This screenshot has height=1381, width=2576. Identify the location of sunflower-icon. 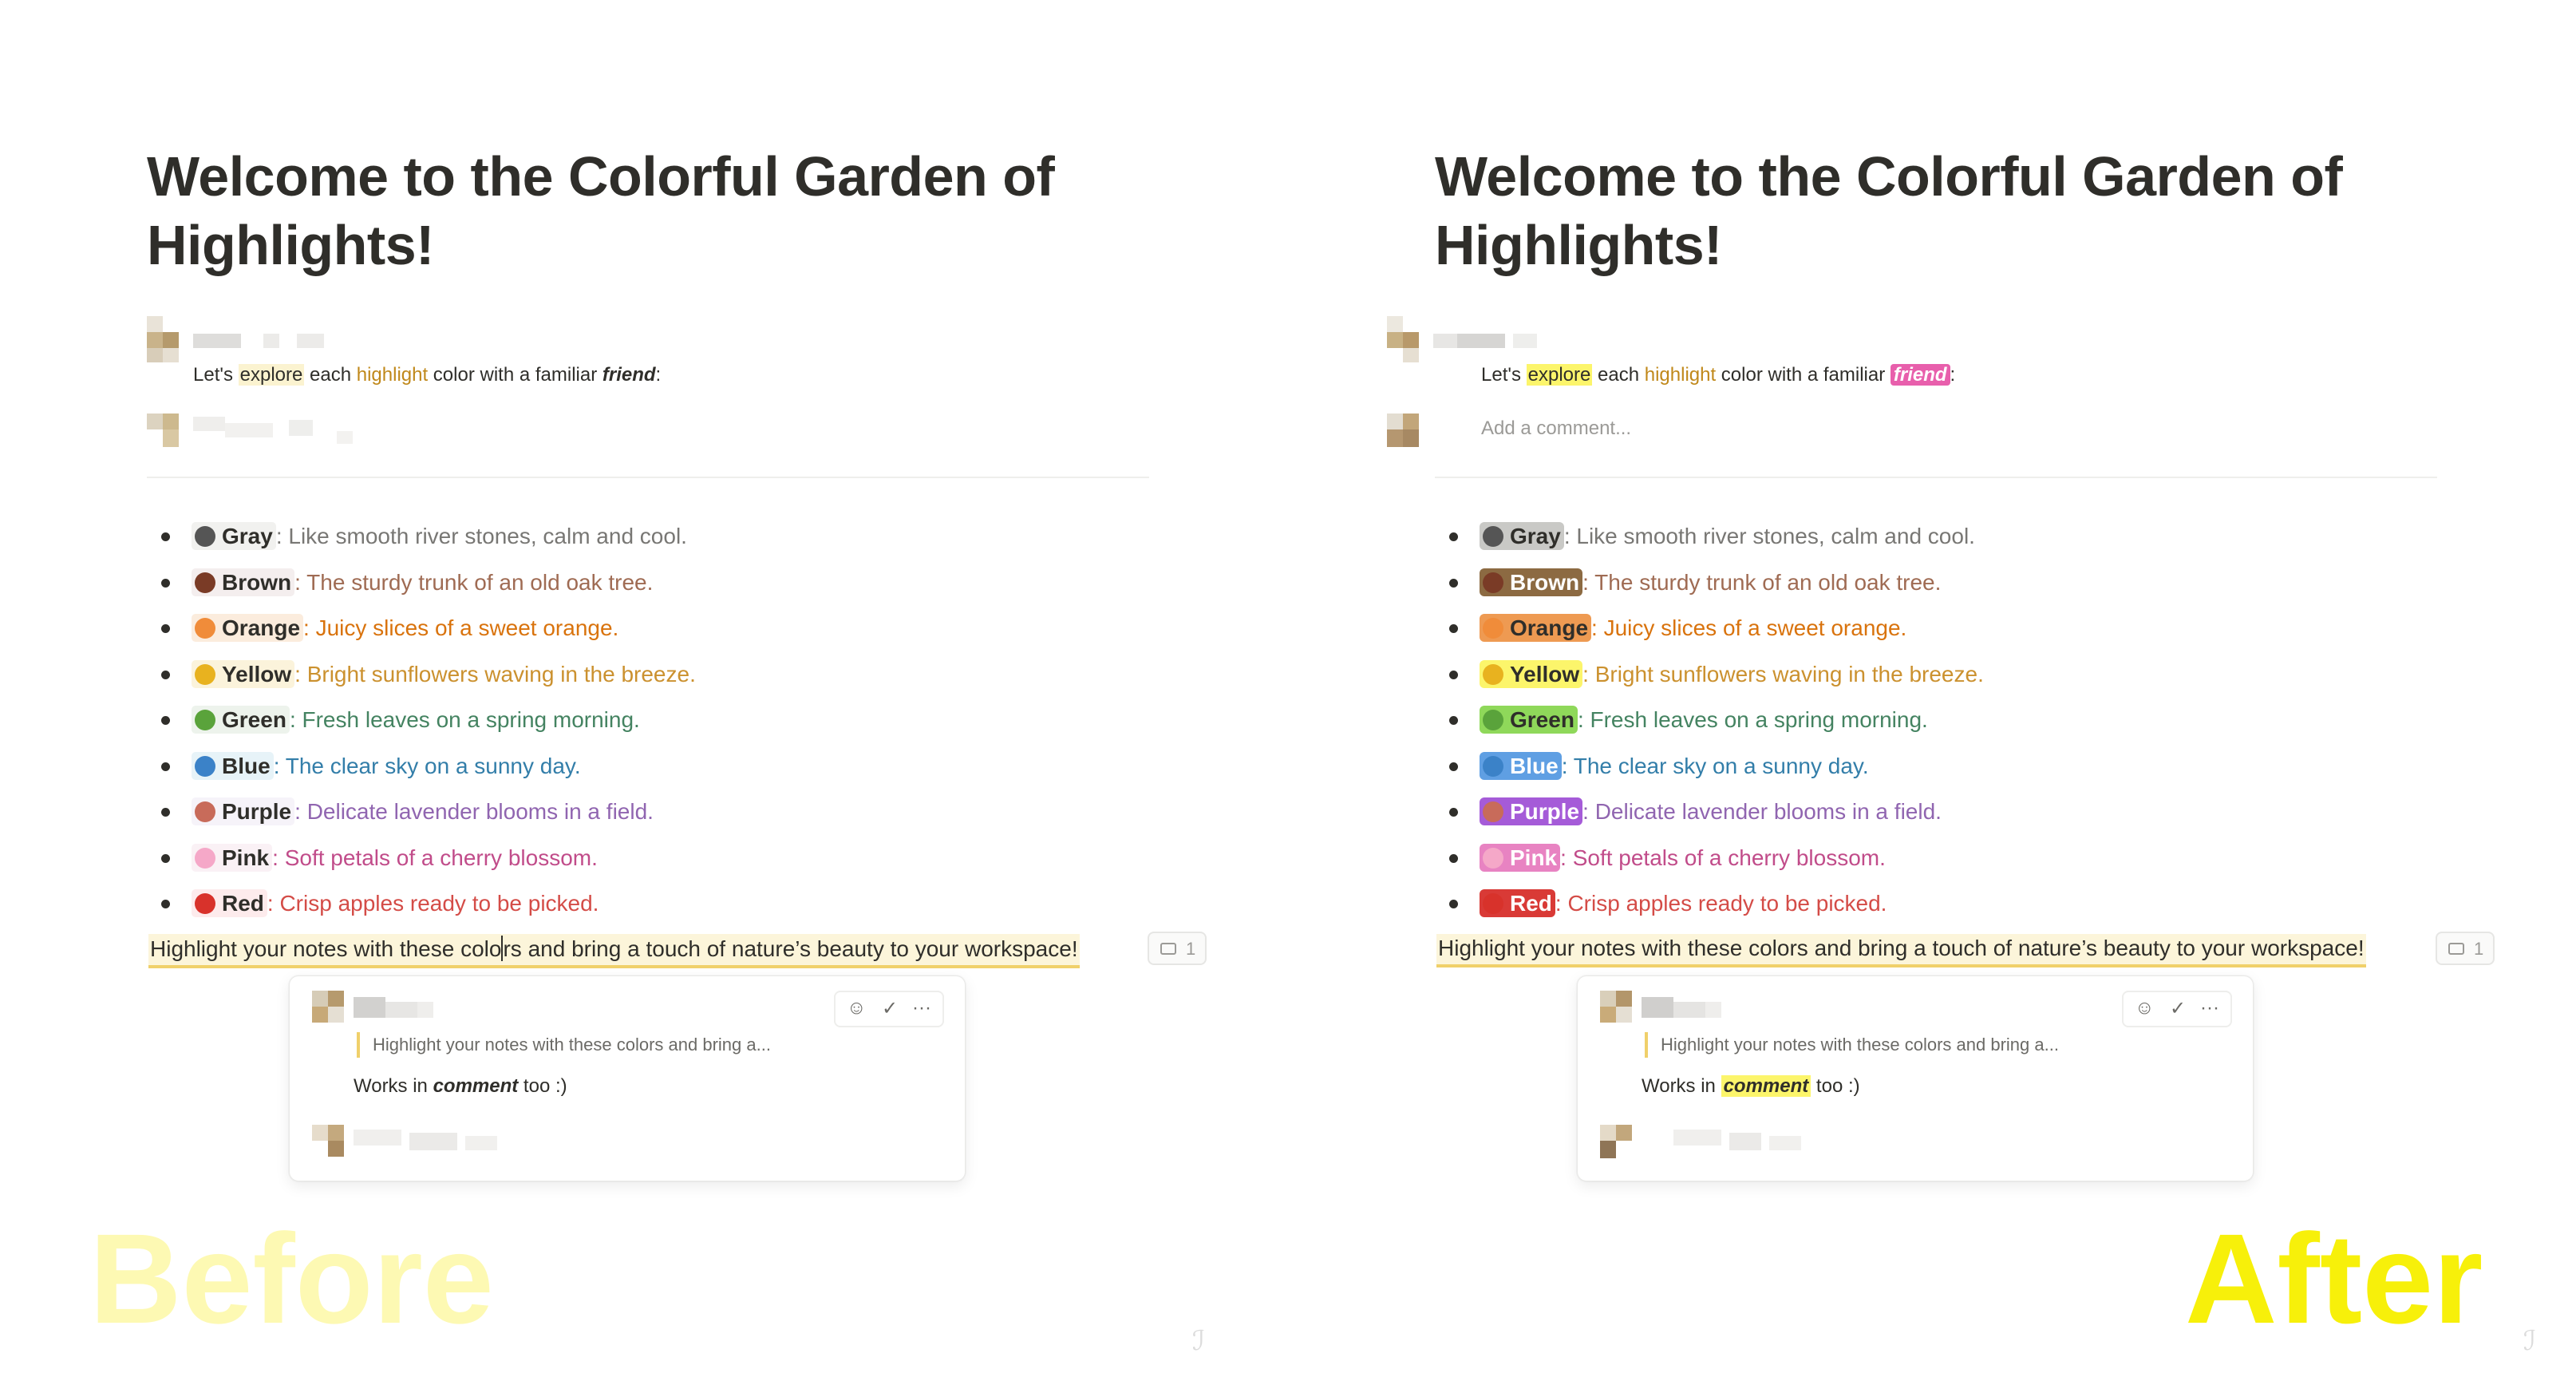
(205, 674).